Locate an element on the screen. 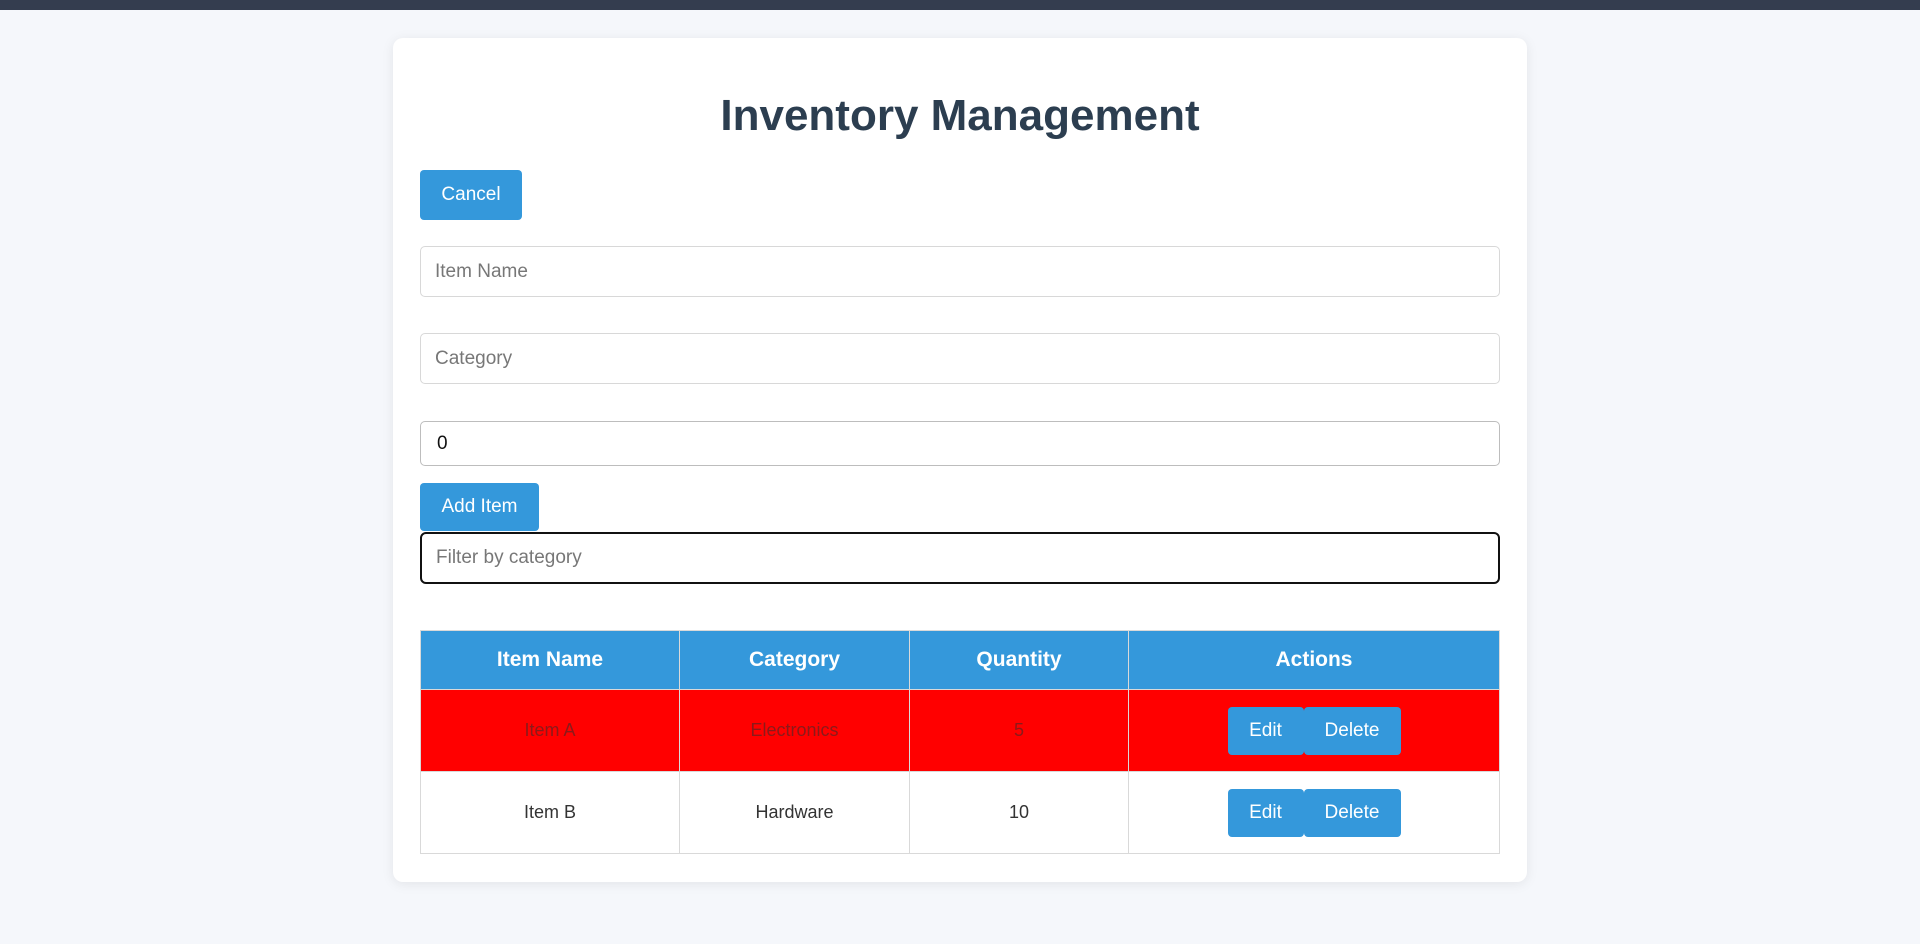 Image resolution: width=1920 pixels, height=944 pixels. top-bar is located at coordinates (960, 5).